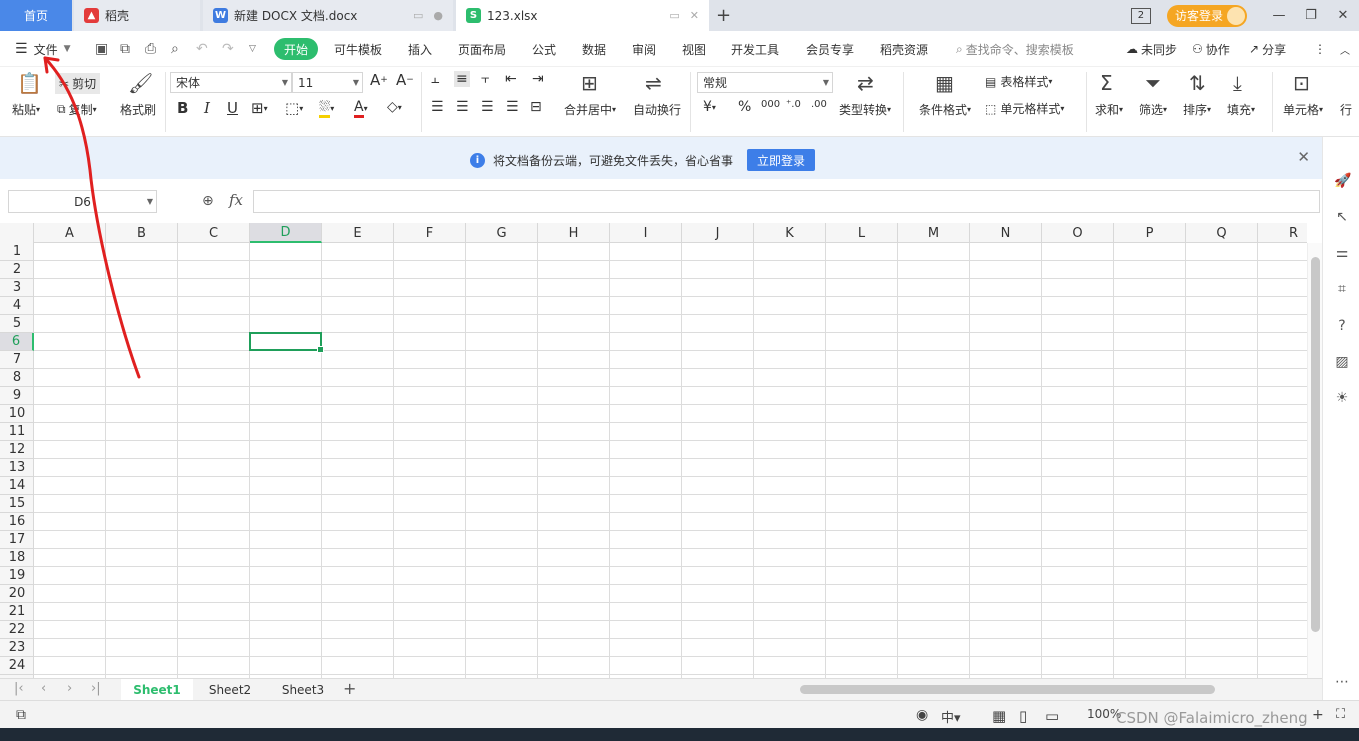 The width and height of the screenshot is (1359, 741). I want to click on page-layout-view-icon: ▯, so click(1023, 716).